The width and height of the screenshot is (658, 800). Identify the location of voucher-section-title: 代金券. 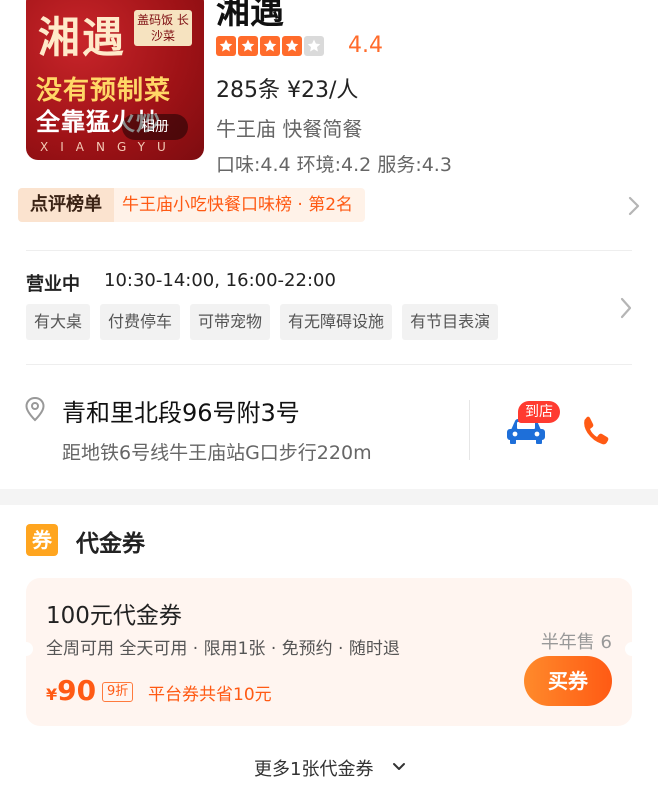
(110, 544).